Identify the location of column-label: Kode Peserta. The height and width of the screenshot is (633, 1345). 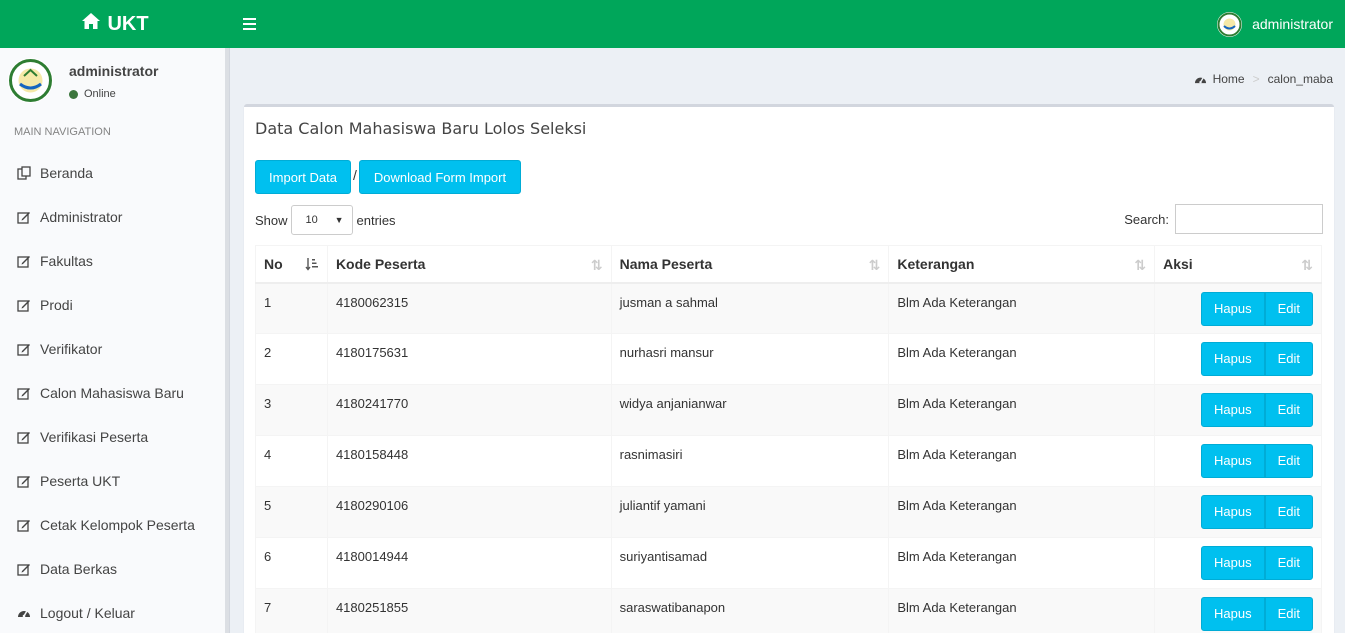
(380, 263).